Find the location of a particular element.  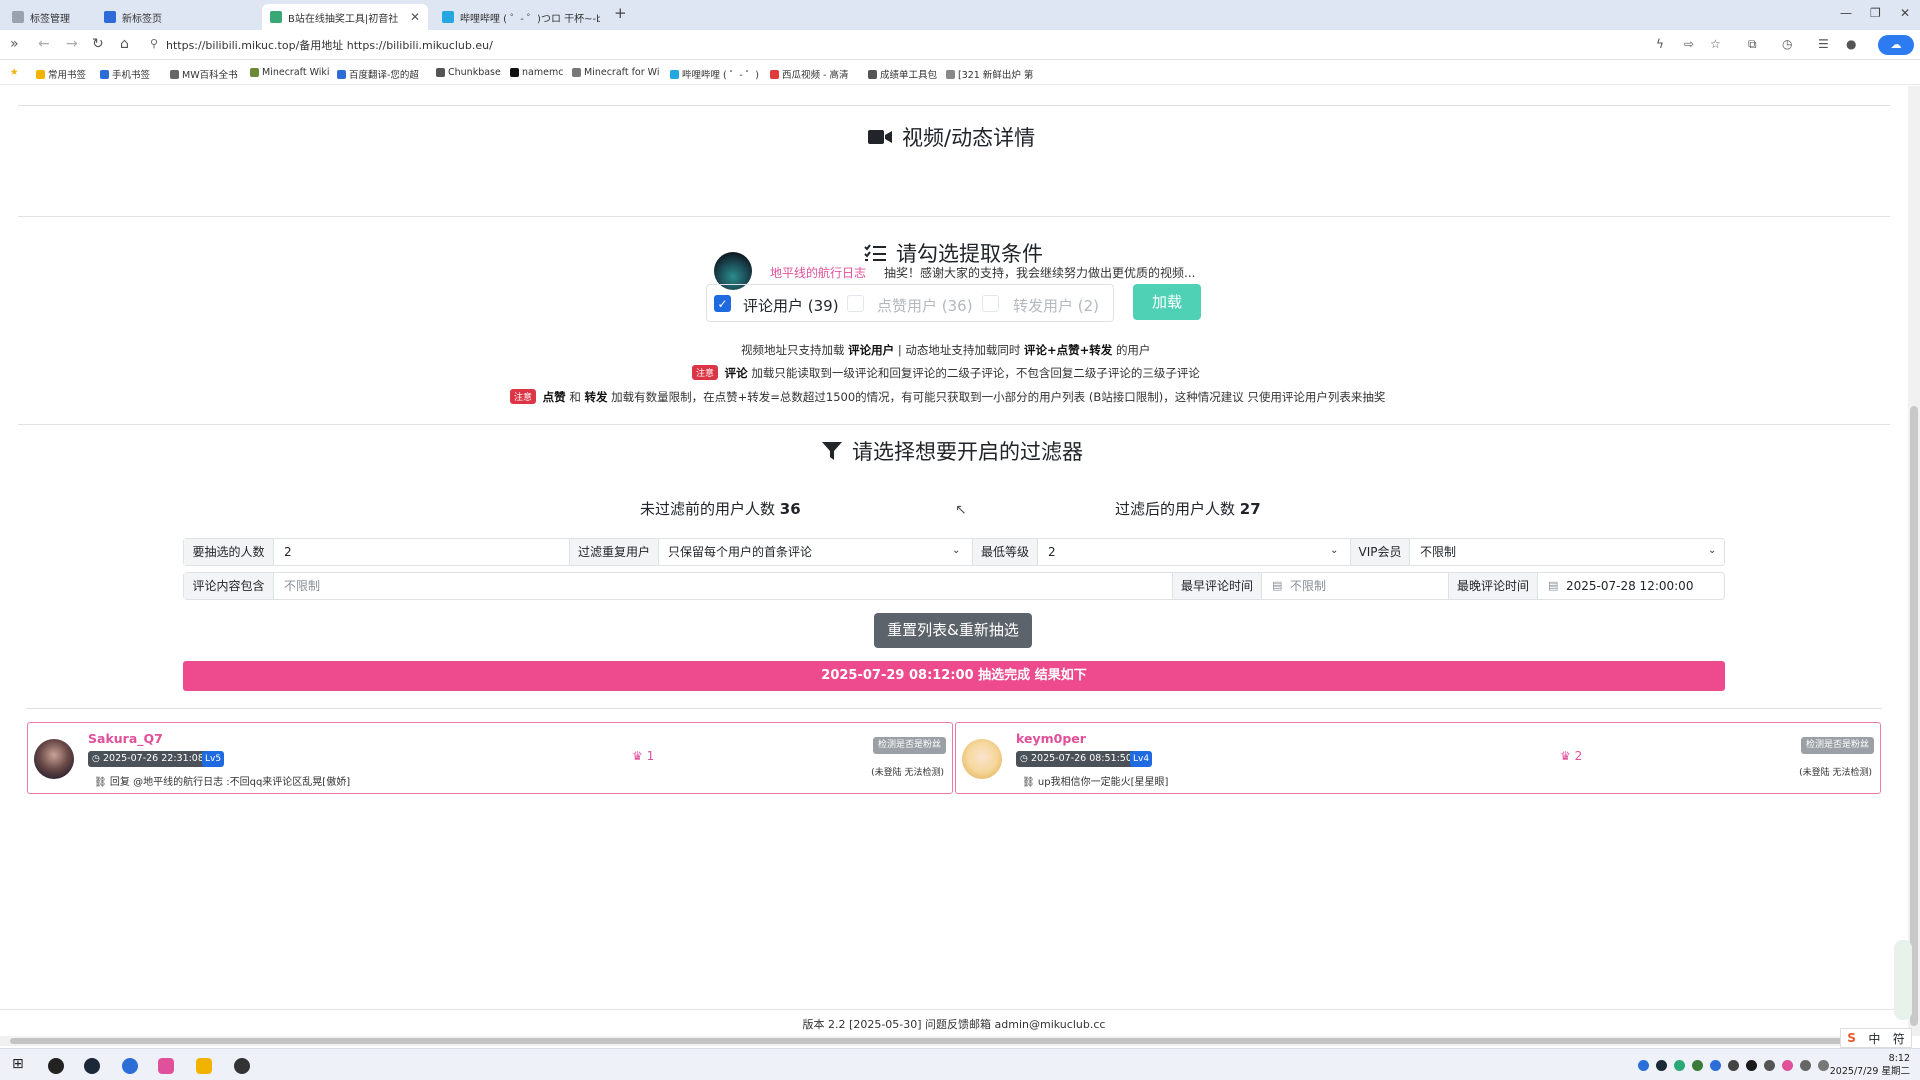

horizontal-scrollbar is located at coordinates (954, 1041).